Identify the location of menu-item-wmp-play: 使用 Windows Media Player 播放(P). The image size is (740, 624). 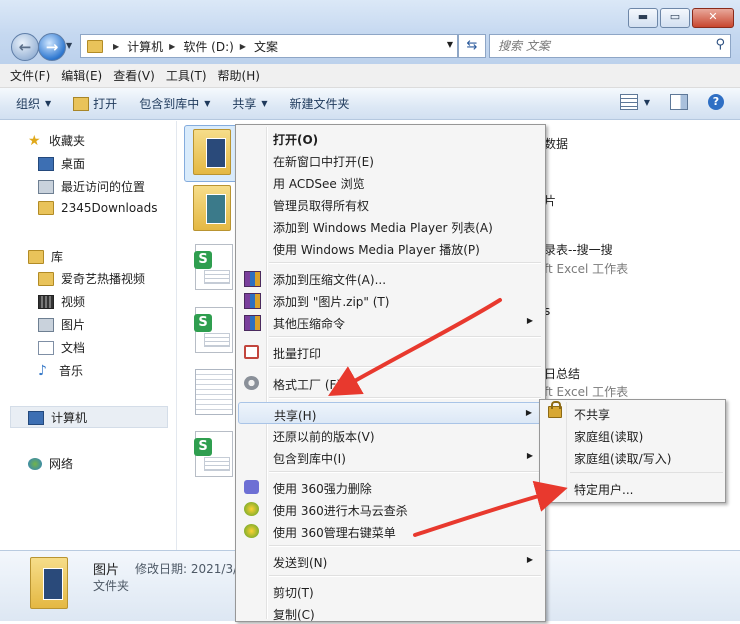
(390, 248).